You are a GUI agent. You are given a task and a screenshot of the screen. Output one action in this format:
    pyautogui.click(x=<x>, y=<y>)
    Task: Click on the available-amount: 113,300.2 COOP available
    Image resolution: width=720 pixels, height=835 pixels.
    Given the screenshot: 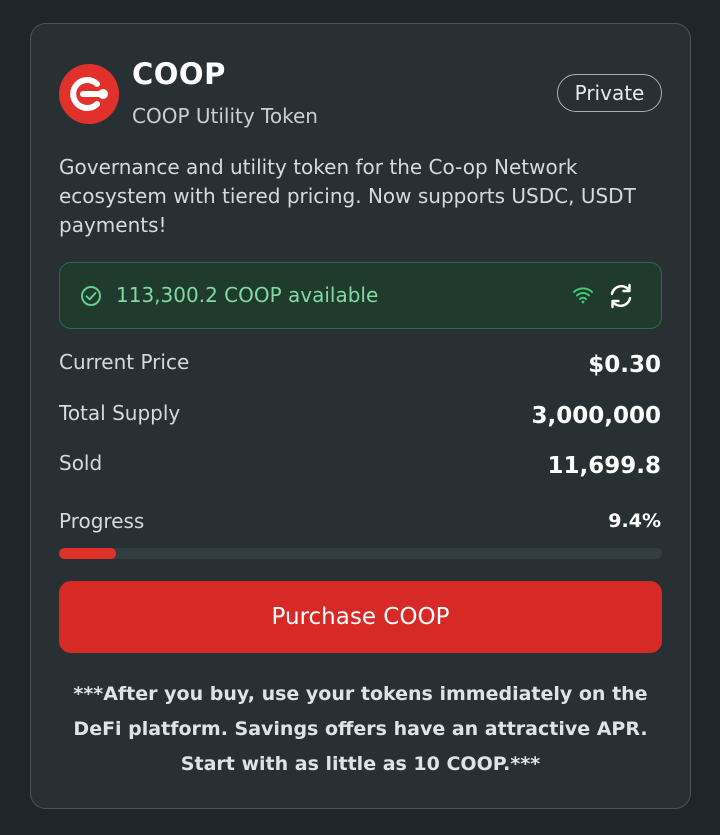 What is the action you would take?
    pyautogui.click(x=247, y=295)
    